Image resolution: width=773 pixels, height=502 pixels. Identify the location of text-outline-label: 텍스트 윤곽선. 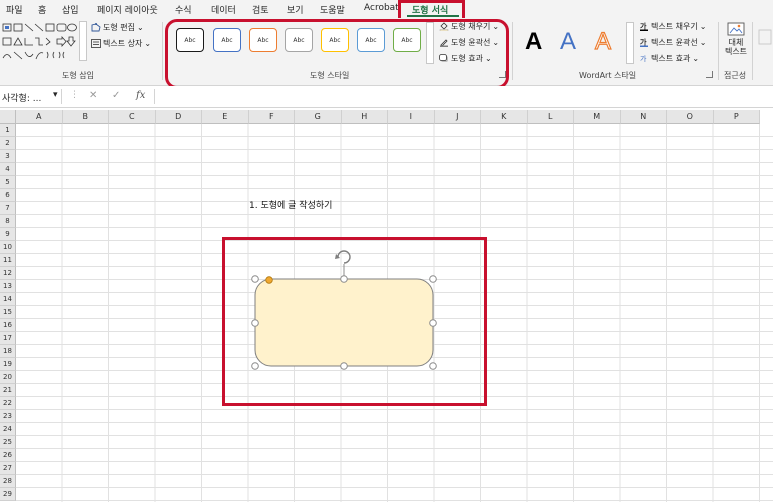
(674, 42).